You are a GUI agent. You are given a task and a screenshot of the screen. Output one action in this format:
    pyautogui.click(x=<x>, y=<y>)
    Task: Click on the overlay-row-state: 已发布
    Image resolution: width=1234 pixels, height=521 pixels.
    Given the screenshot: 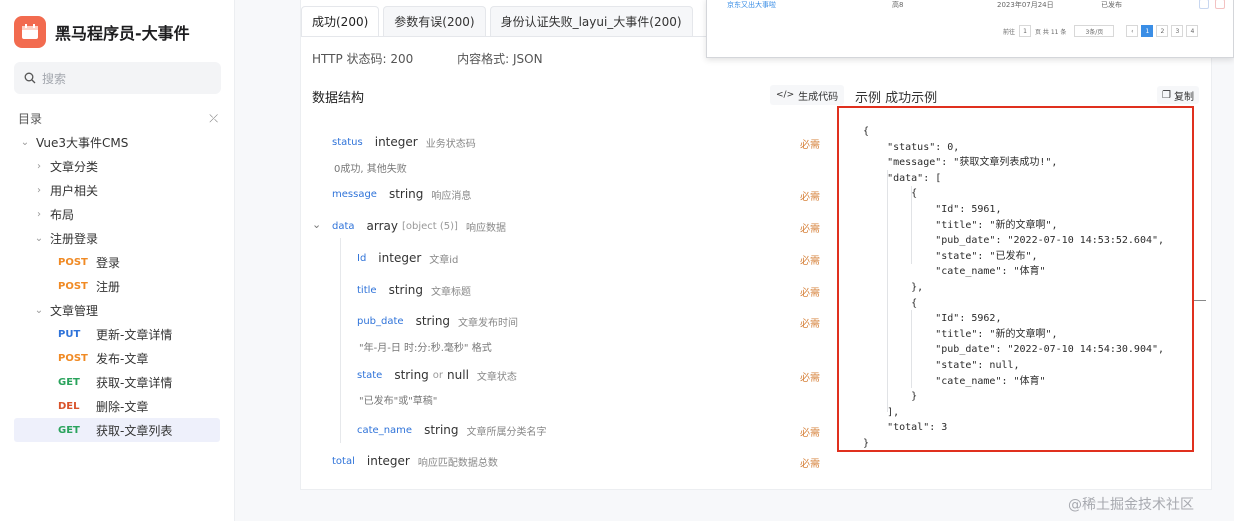 What is the action you would take?
    pyautogui.click(x=1111, y=5)
    